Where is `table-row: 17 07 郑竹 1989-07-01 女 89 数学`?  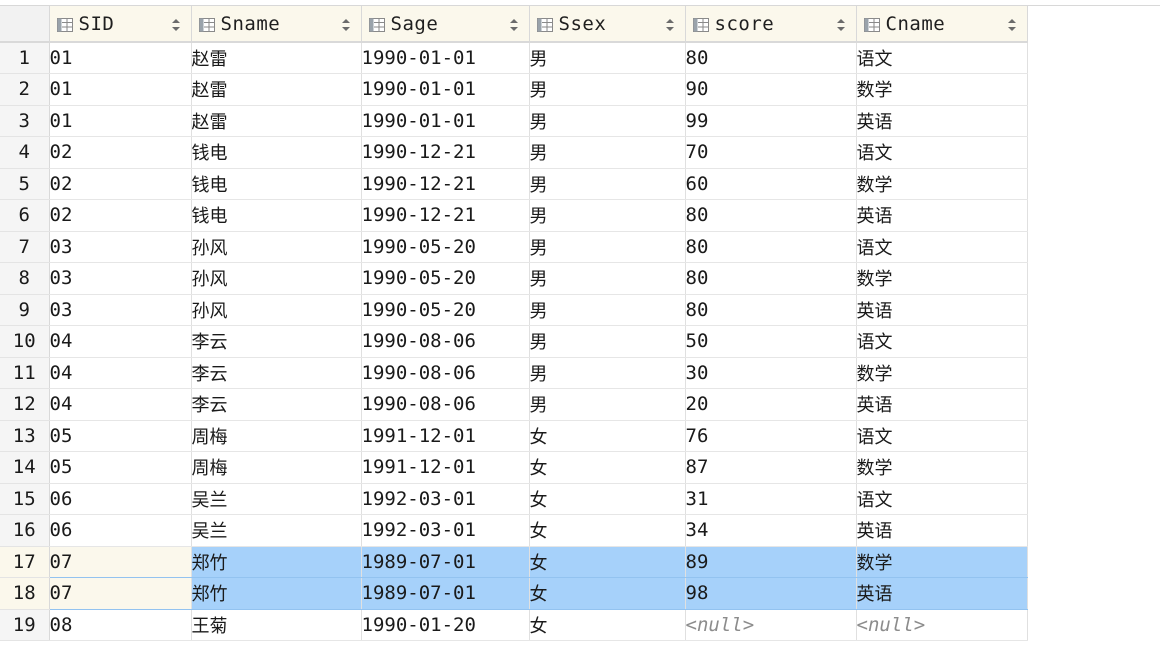
table-row: 17 07 郑竹 1989-07-01 女 89 数学 is located at coordinates (514, 562).